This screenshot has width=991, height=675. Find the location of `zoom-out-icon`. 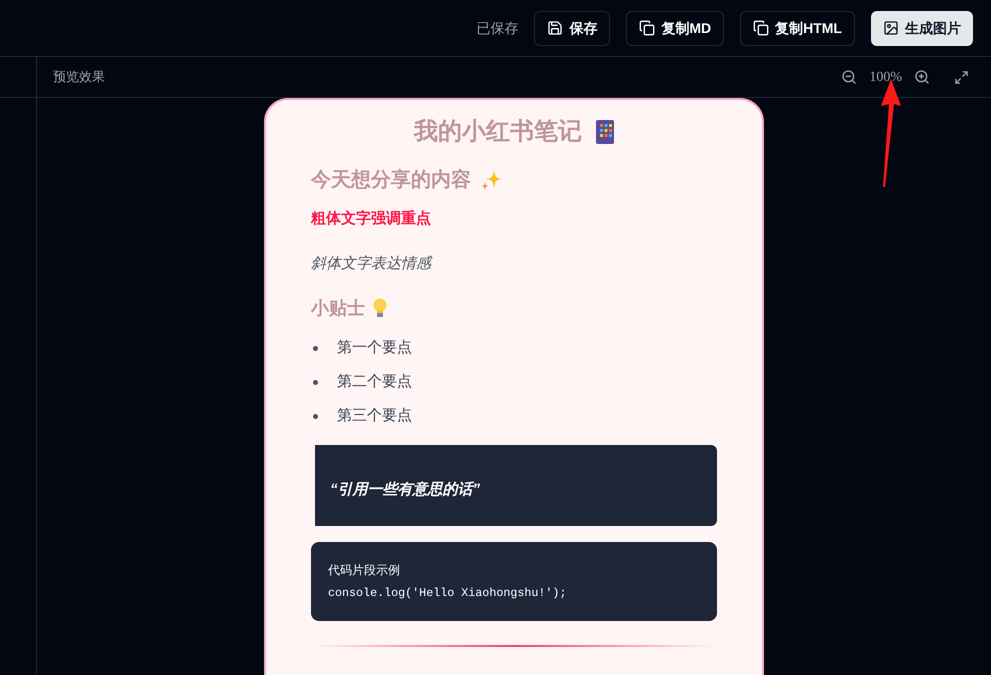

zoom-out-icon is located at coordinates (849, 77).